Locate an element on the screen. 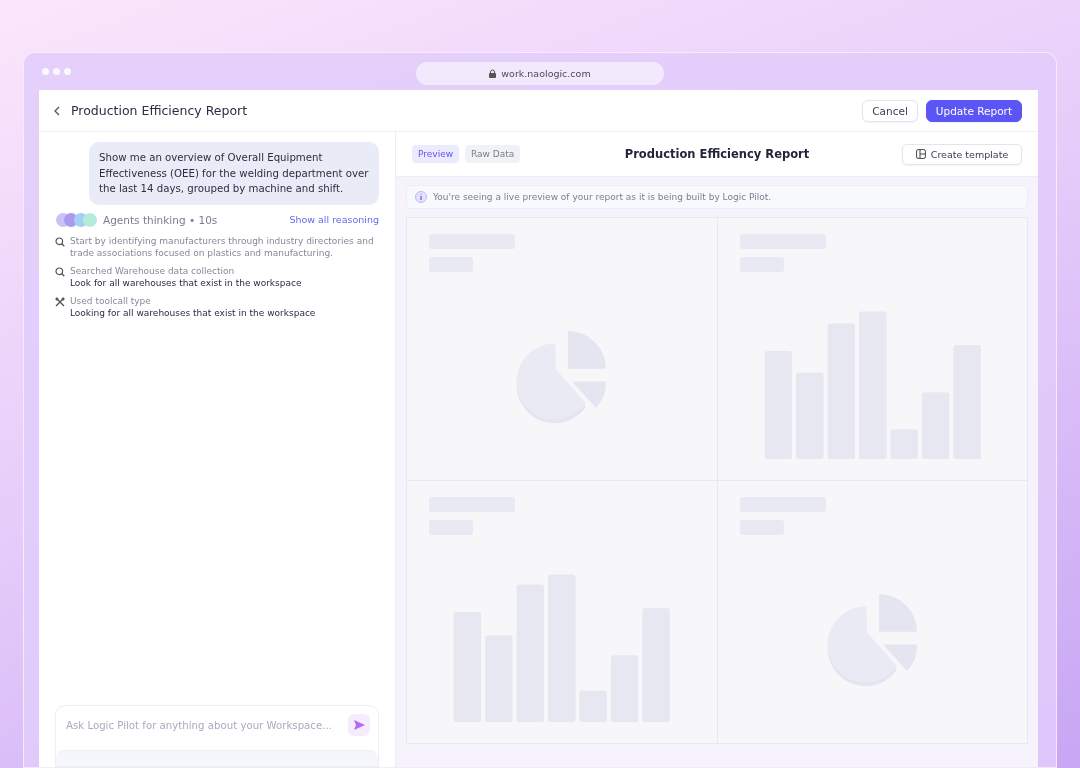 This screenshot has width=1080, height=768. update-button: Update Report is located at coordinates (973, 110).